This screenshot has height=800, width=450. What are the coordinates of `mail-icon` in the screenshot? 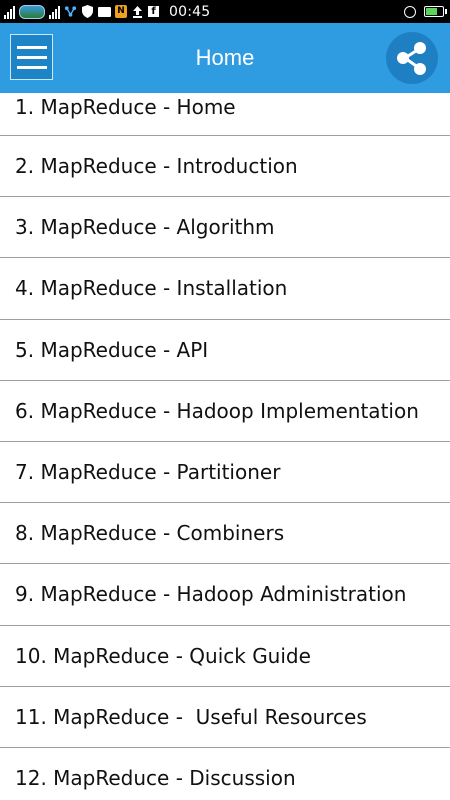 It's located at (104, 11).